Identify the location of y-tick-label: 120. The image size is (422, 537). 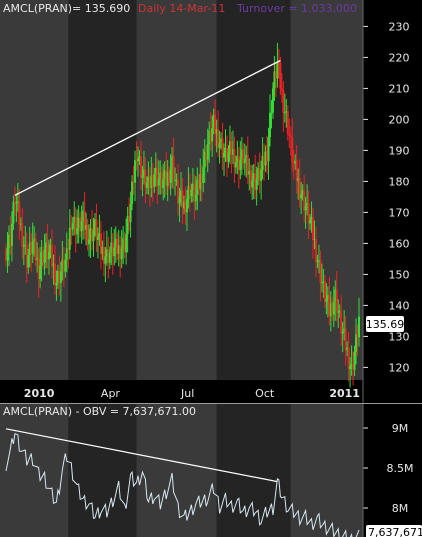
(399, 367).